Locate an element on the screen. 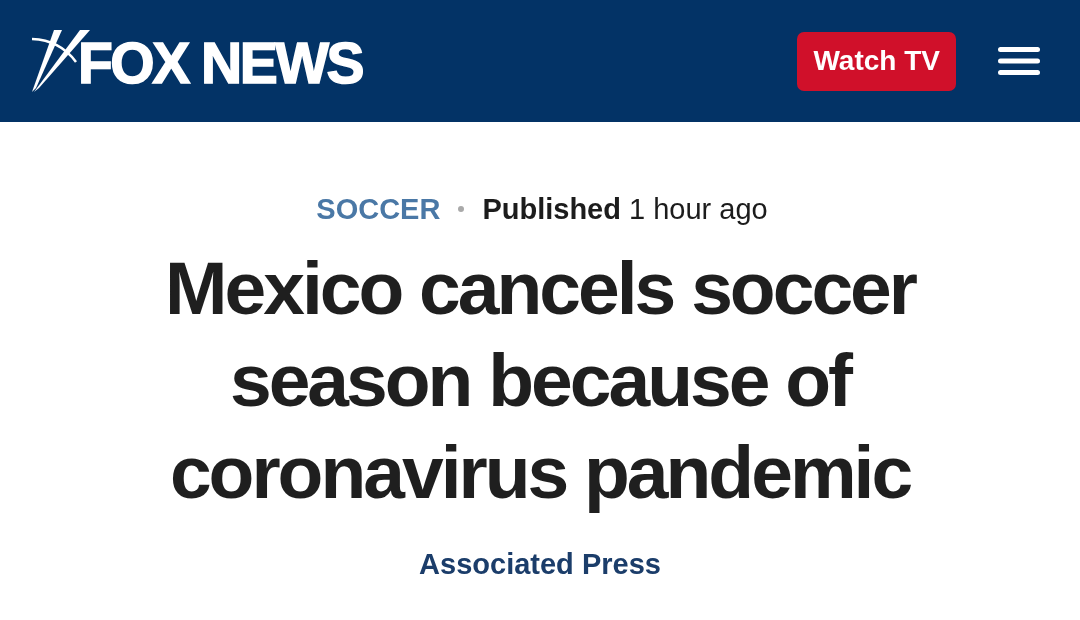 The width and height of the screenshot is (1080, 620). category-link: SOCCER is located at coordinates (378, 209).